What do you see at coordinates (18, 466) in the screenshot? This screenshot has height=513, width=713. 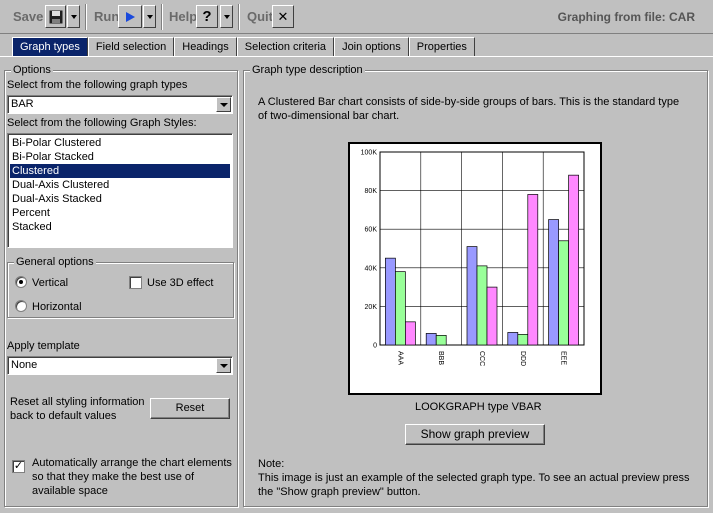 I see `auto-arrange-checkbox: ✓` at bounding box center [18, 466].